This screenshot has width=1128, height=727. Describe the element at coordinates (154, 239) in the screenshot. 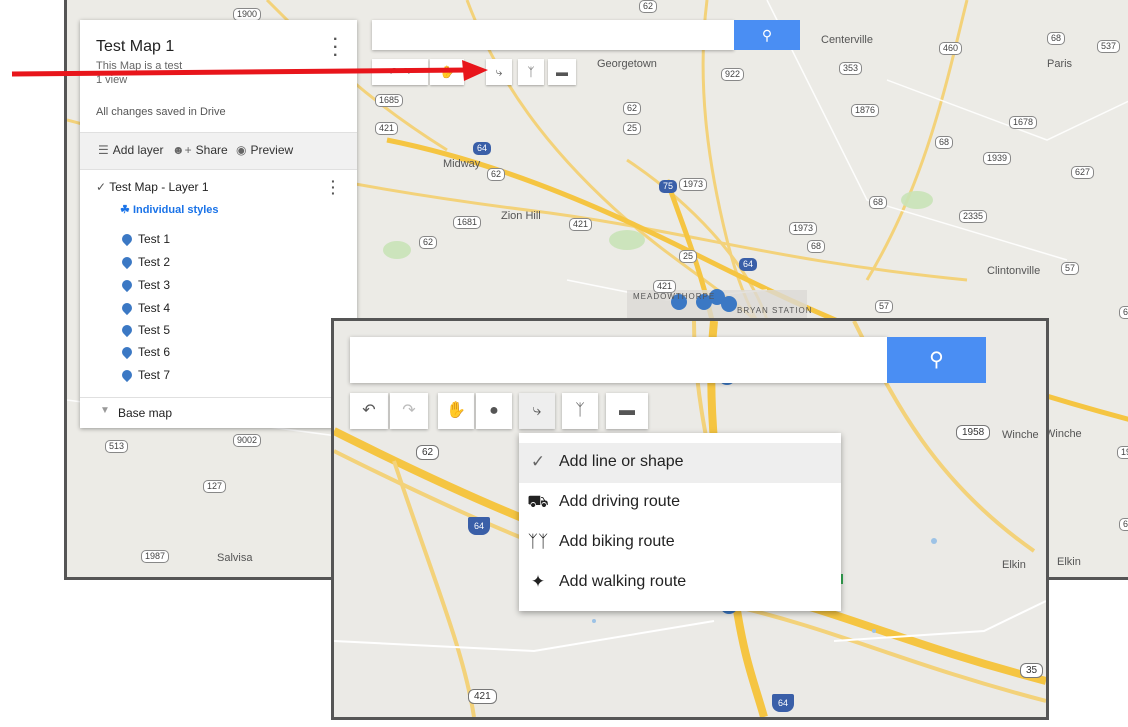

I see `place-label: Test 1` at that location.